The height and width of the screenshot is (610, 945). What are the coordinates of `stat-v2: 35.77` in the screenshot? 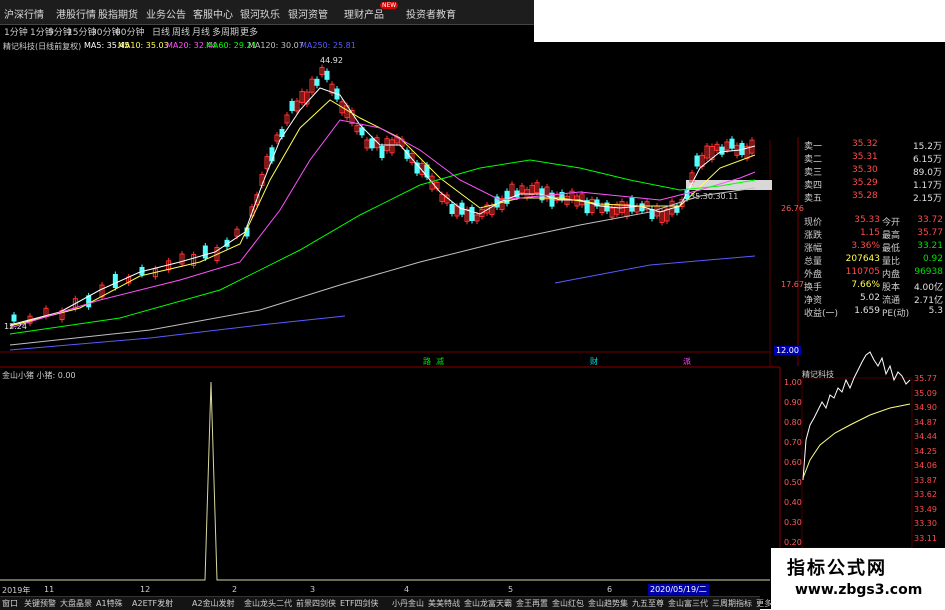 It's located at (930, 233).